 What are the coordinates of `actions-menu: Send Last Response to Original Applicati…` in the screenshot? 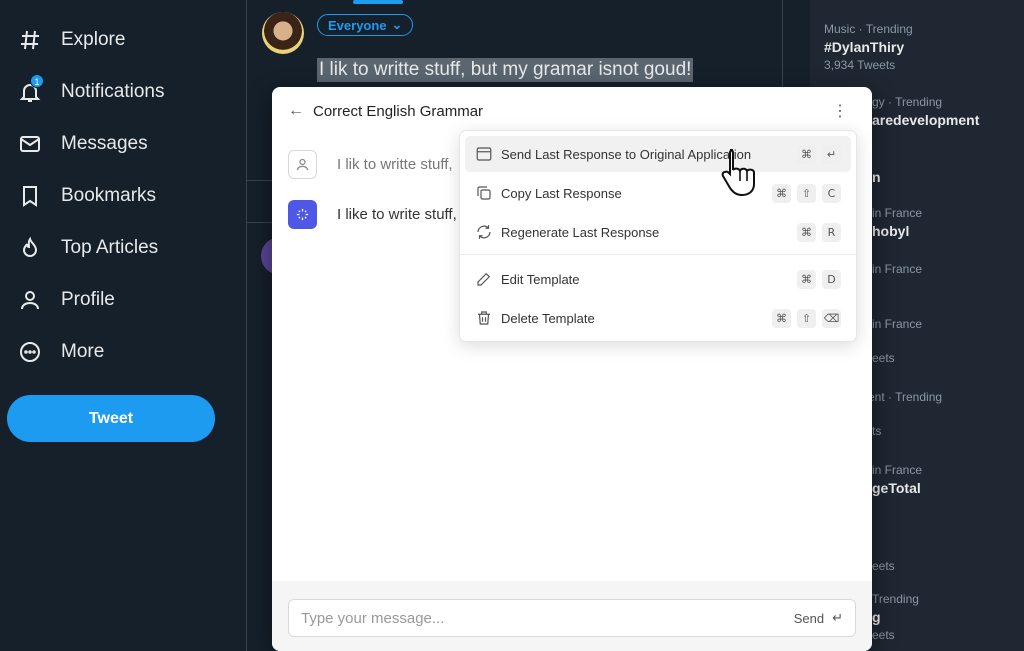 It's located at (658, 236).